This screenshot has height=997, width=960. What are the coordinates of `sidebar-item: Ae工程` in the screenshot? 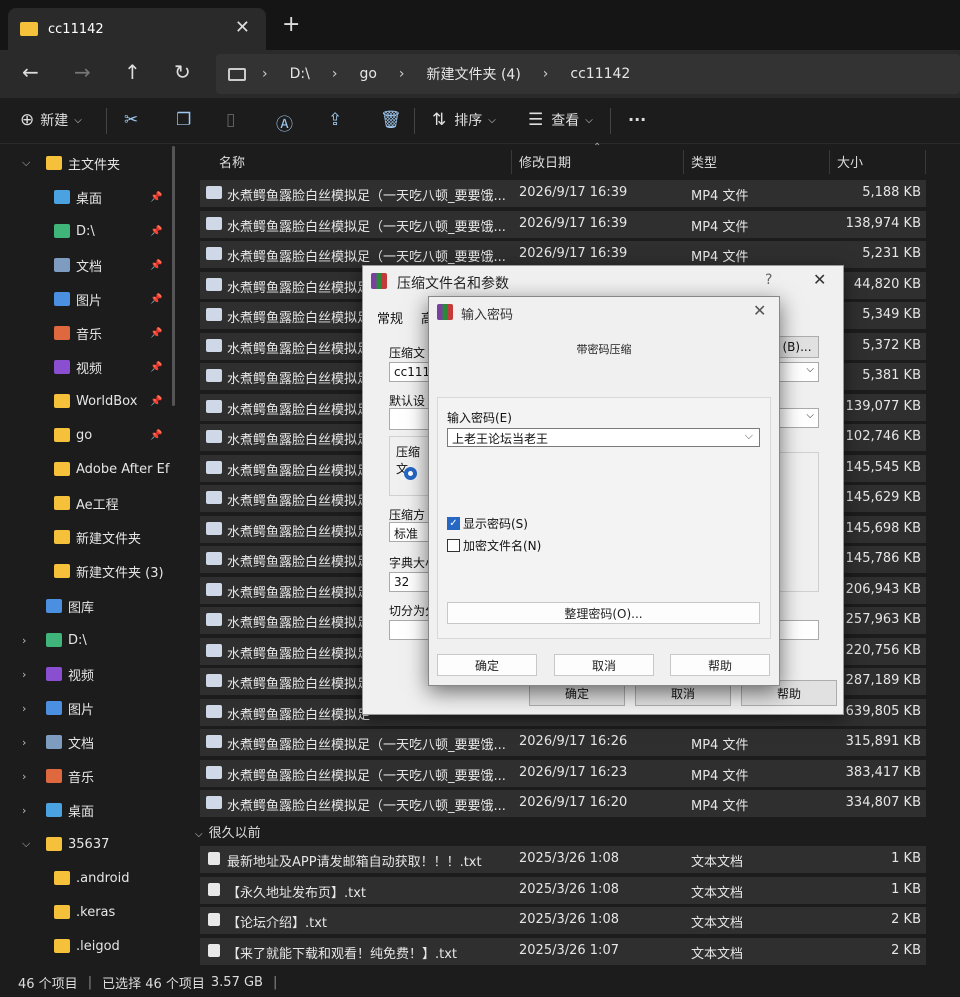 It's located at (86, 503).